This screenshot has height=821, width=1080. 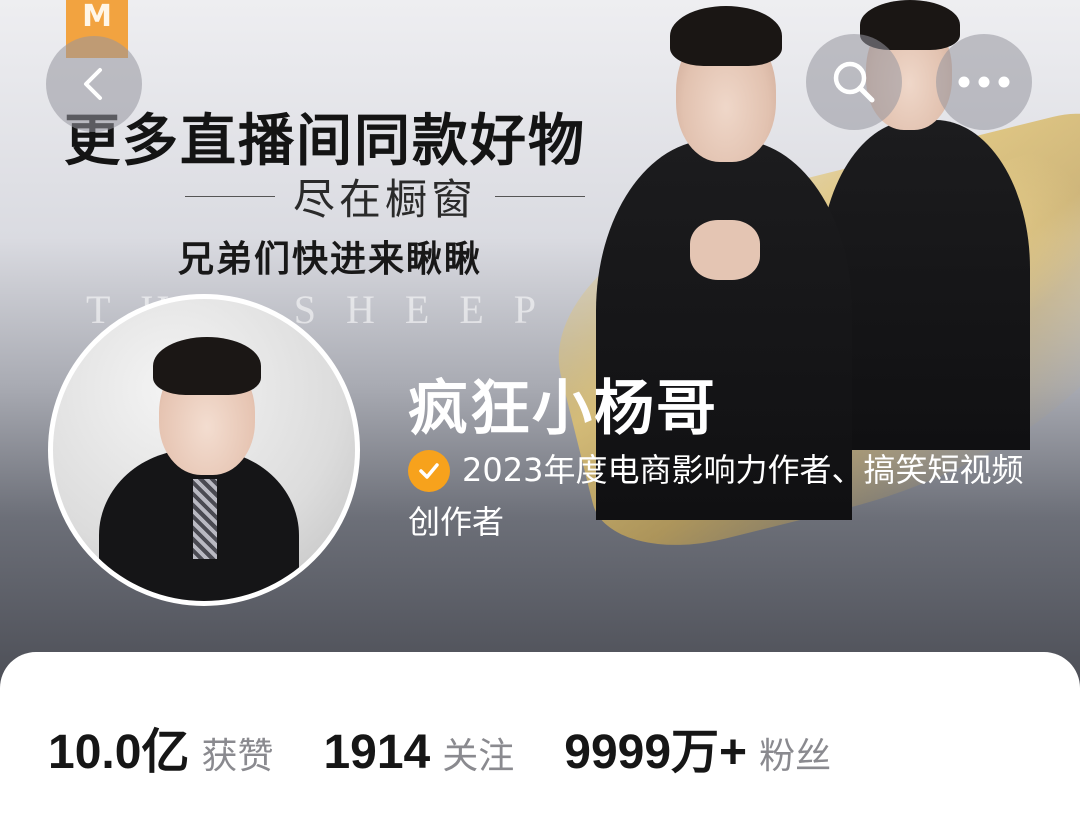 I want to click on verified-check-icon, so click(x=429, y=471).